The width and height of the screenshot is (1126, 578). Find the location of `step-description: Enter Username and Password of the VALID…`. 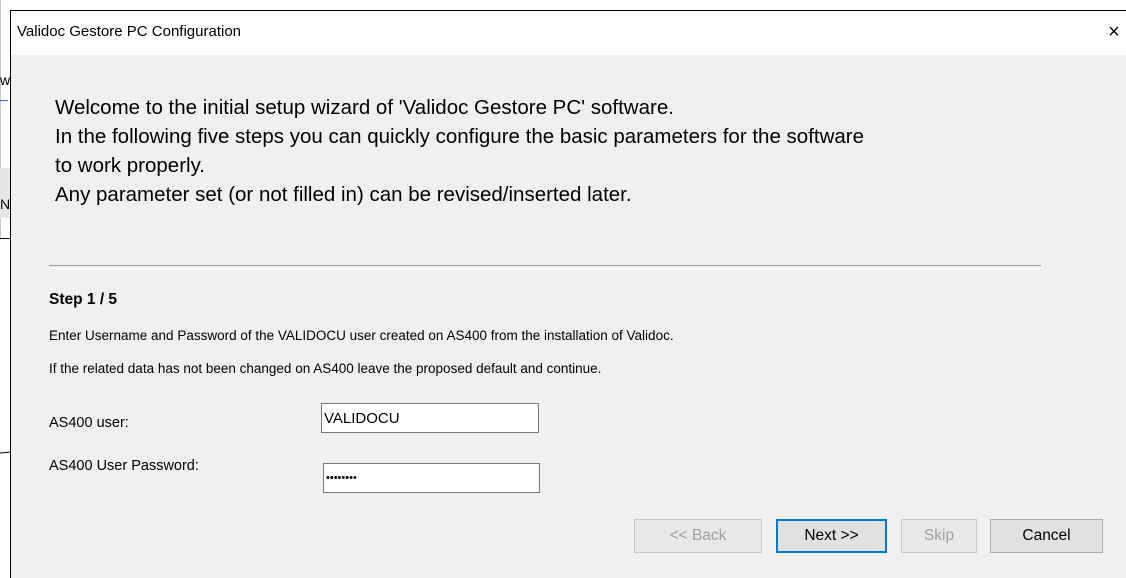

step-description: Enter Username and Password of the VALID… is located at coordinates (361, 335).